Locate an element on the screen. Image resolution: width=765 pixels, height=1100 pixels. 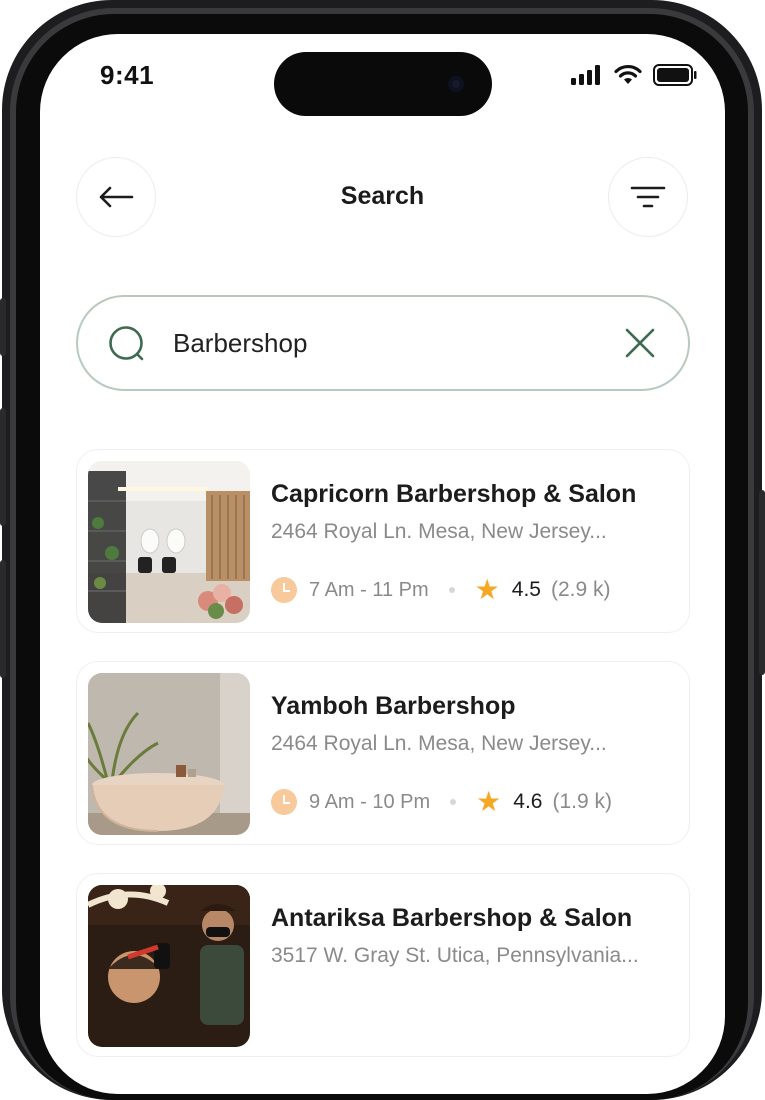
search-icon is located at coordinates (126, 343).